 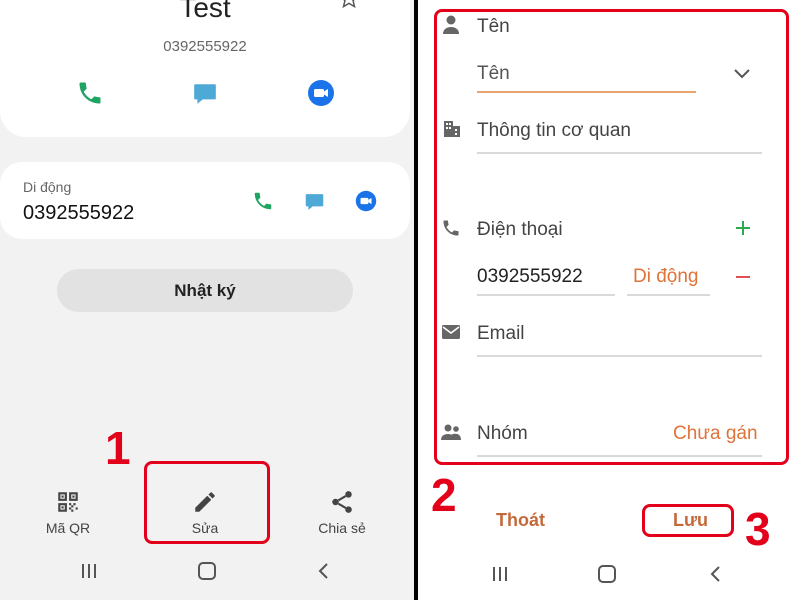 I want to click on mobile-number-card: Di động 0392555922, so click(x=205, y=200).